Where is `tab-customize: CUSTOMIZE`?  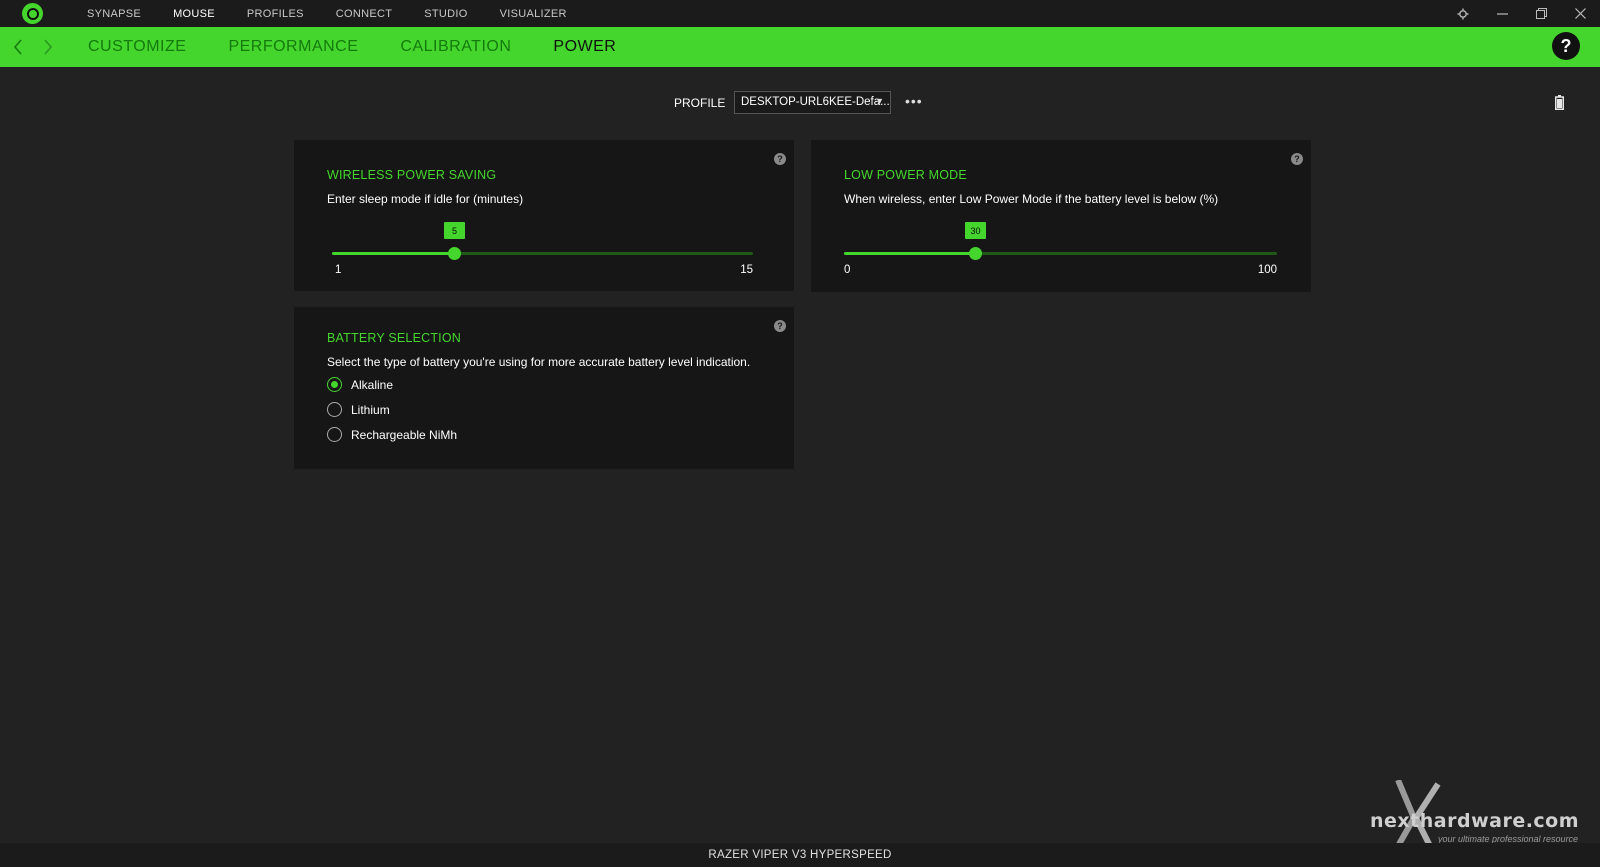 tab-customize: CUSTOMIZE is located at coordinates (137, 47).